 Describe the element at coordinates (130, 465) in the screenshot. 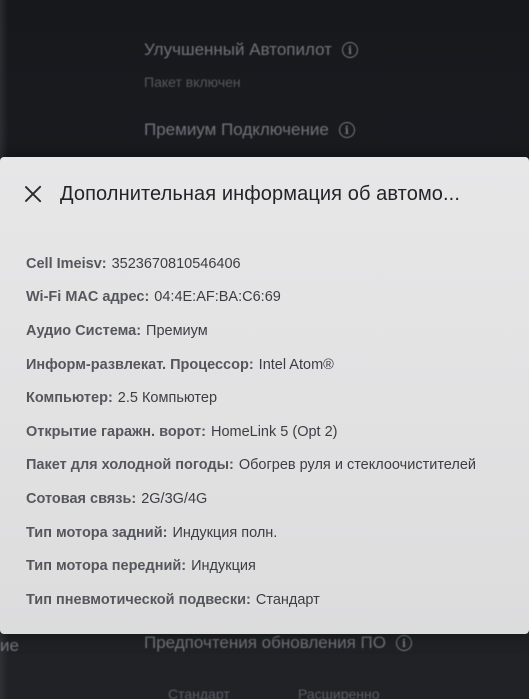

I see `info-label: Пакет для холодной погоды:` at that location.